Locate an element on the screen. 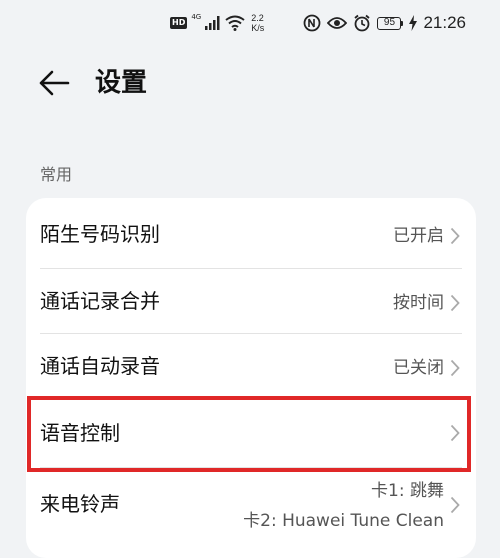 The image size is (500, 558). setting-row-call-log-merge: 通话记录合并 按时间 is located at coordinates (251, 301).